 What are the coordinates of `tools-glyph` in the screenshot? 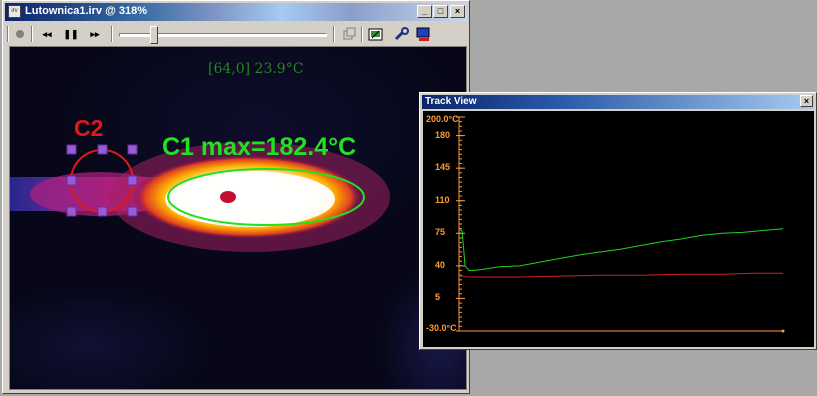 It's located at (401, 34).